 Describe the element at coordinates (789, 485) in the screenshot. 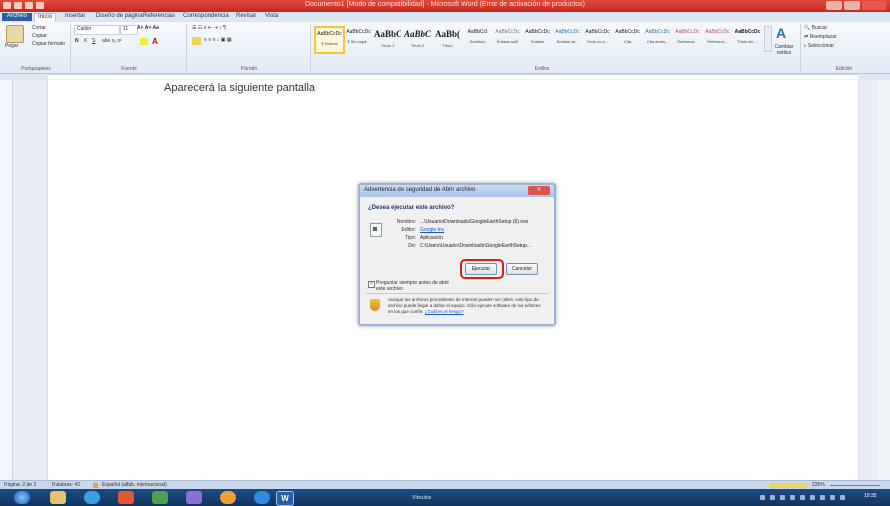

I see `view-buttons` at that location.